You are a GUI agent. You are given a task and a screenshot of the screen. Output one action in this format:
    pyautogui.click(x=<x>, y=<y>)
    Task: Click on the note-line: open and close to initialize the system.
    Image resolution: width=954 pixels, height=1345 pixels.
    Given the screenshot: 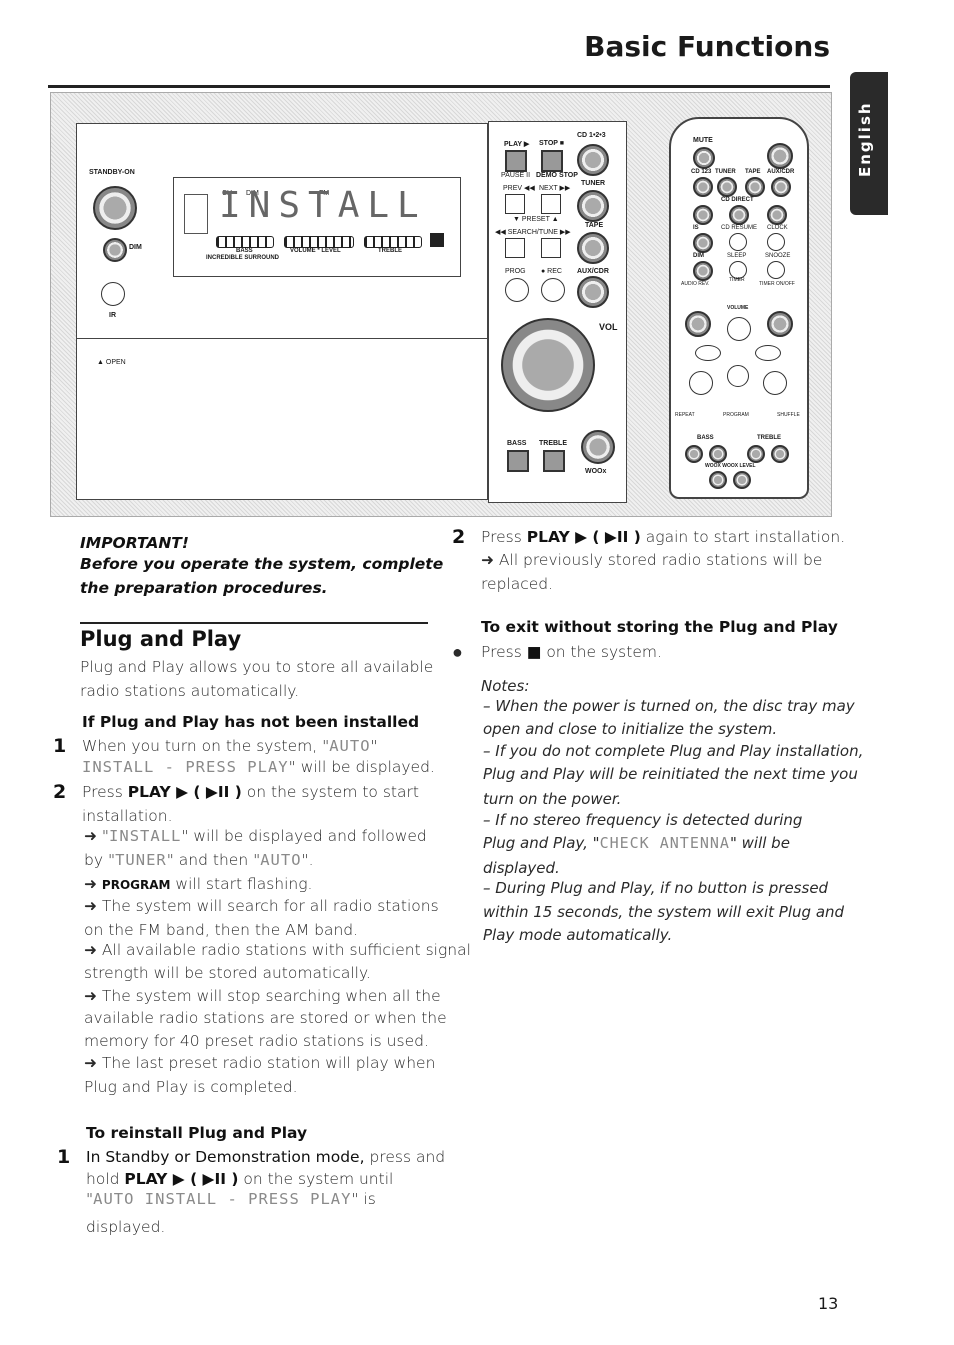 What is the action you would take?
    pyautogui.click(x=630, y=729)
    